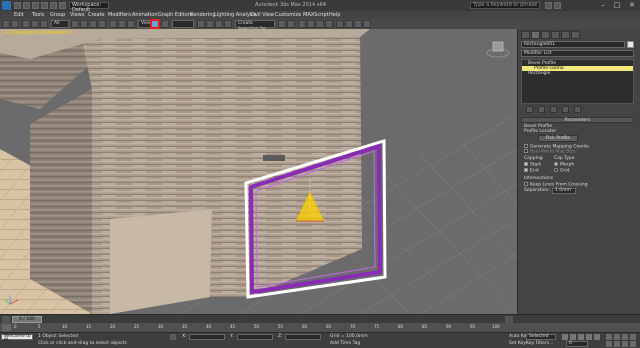 The image size is (640, 348). Describe the element at coordinates (541, 337) in the screenshot. I see `key-mode-dropdown: Selected` at that location.